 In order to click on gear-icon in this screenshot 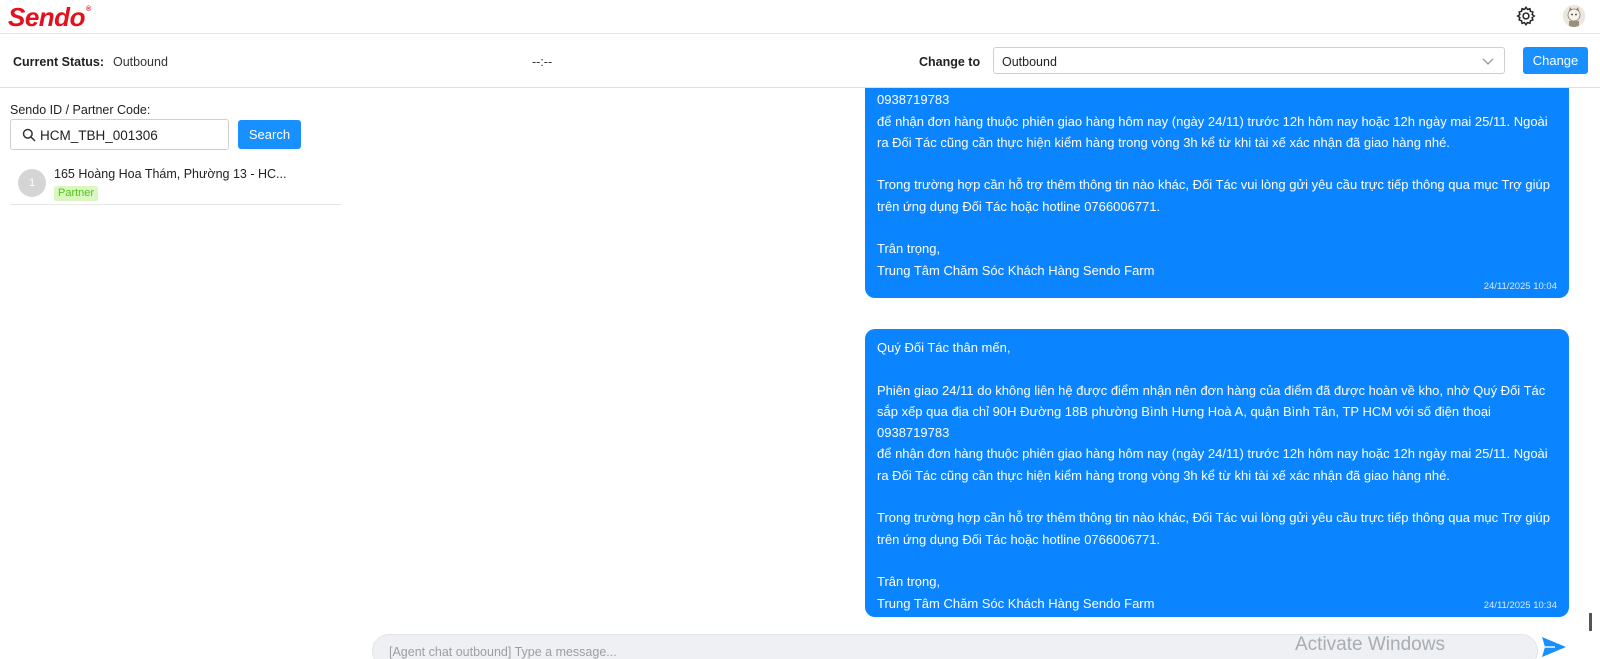, I will do `click(1526, 16)`.